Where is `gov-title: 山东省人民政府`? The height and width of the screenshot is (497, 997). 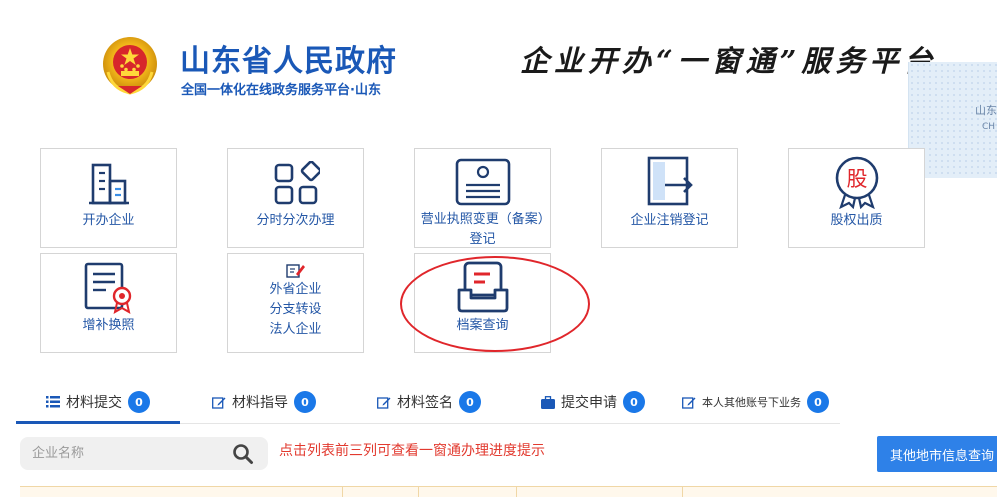
gov-title: 山东省人民政府 is located at coordinates (288, 61).